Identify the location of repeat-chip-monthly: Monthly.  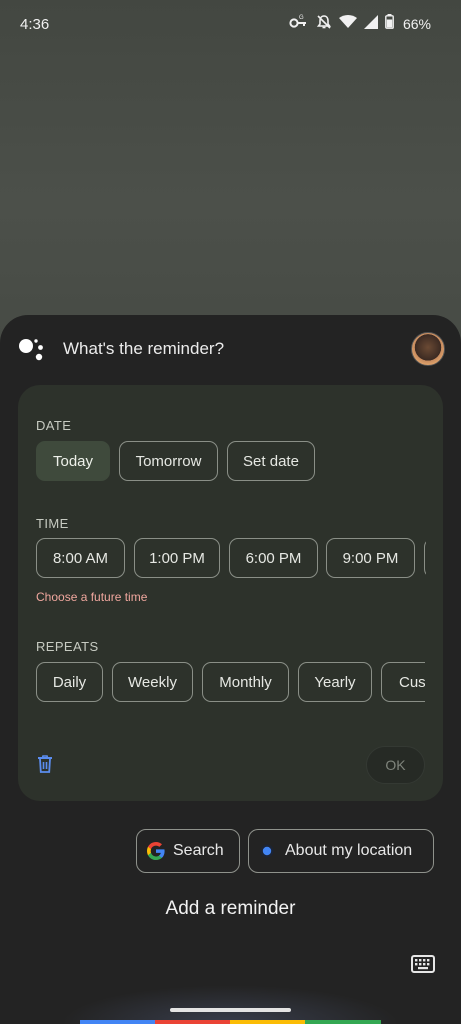
(245, 682).